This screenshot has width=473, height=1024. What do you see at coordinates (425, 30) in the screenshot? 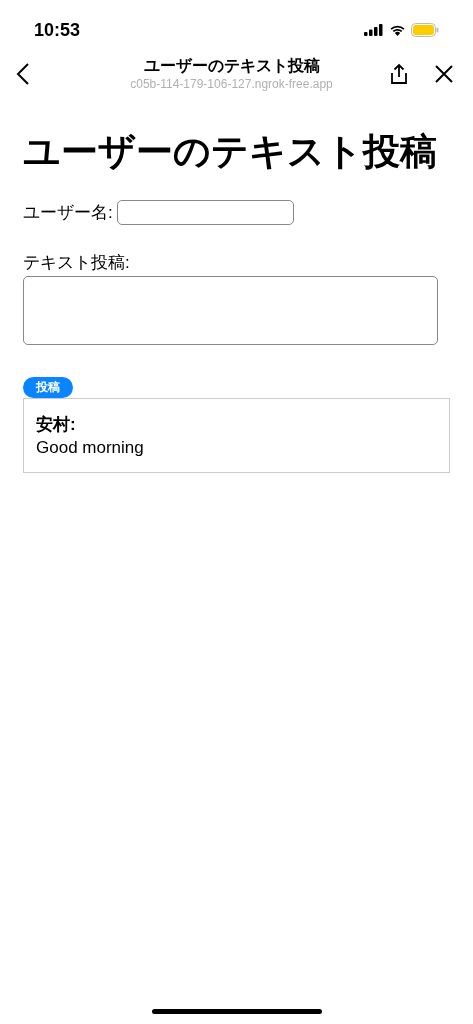
I see `battery-icon` at bounding box center [425, 30].